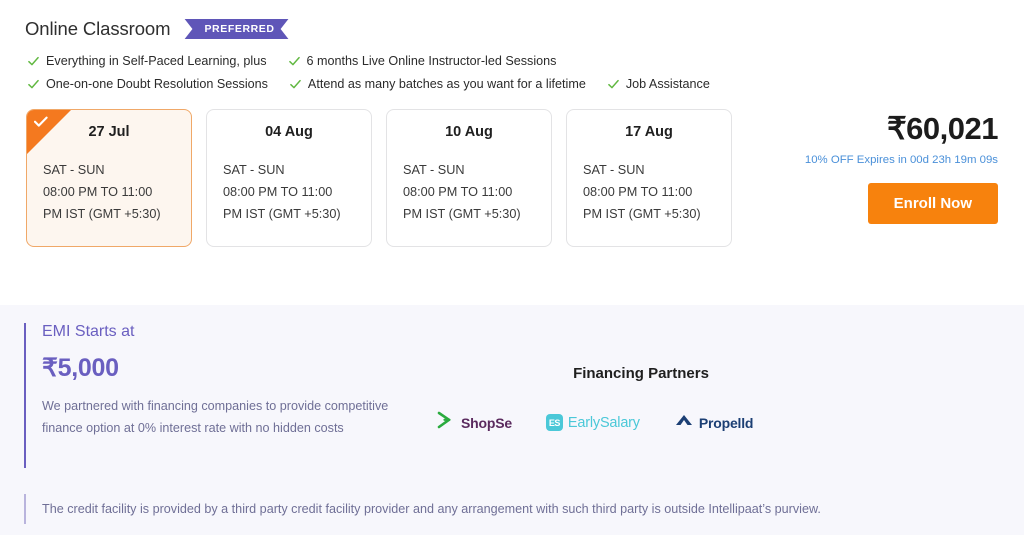 The width and height of the screenshot is (1024, 535). I want to click on earlysalary-es-icon: ES, so click(554, 422).